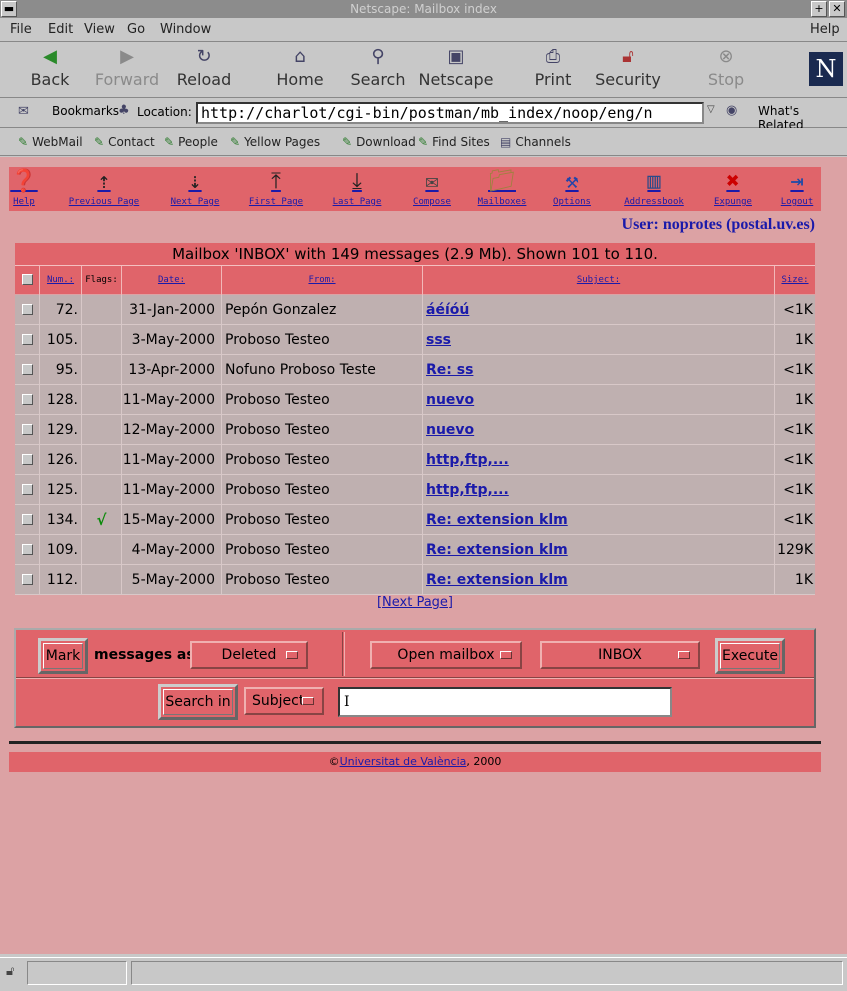 The height and width of the screenshot is (991, 847). I want to click on people-link: ✎ People, so click(191, 142).